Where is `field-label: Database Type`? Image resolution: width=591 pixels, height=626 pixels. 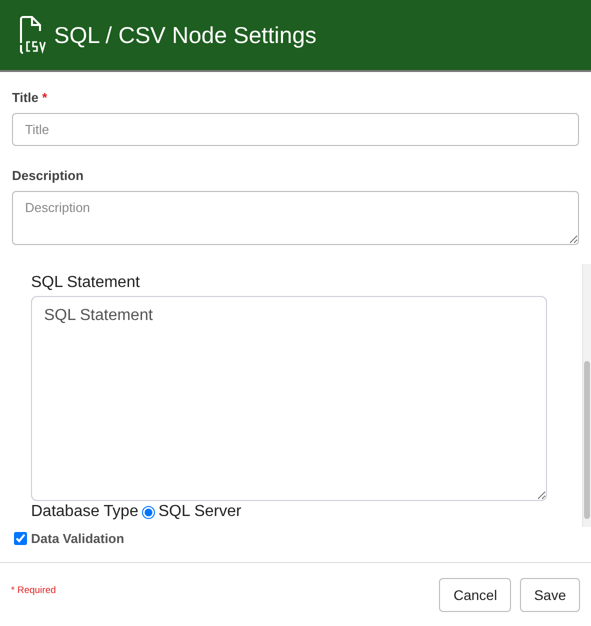 field-label: Database Type is located at coordinates (84, 512).